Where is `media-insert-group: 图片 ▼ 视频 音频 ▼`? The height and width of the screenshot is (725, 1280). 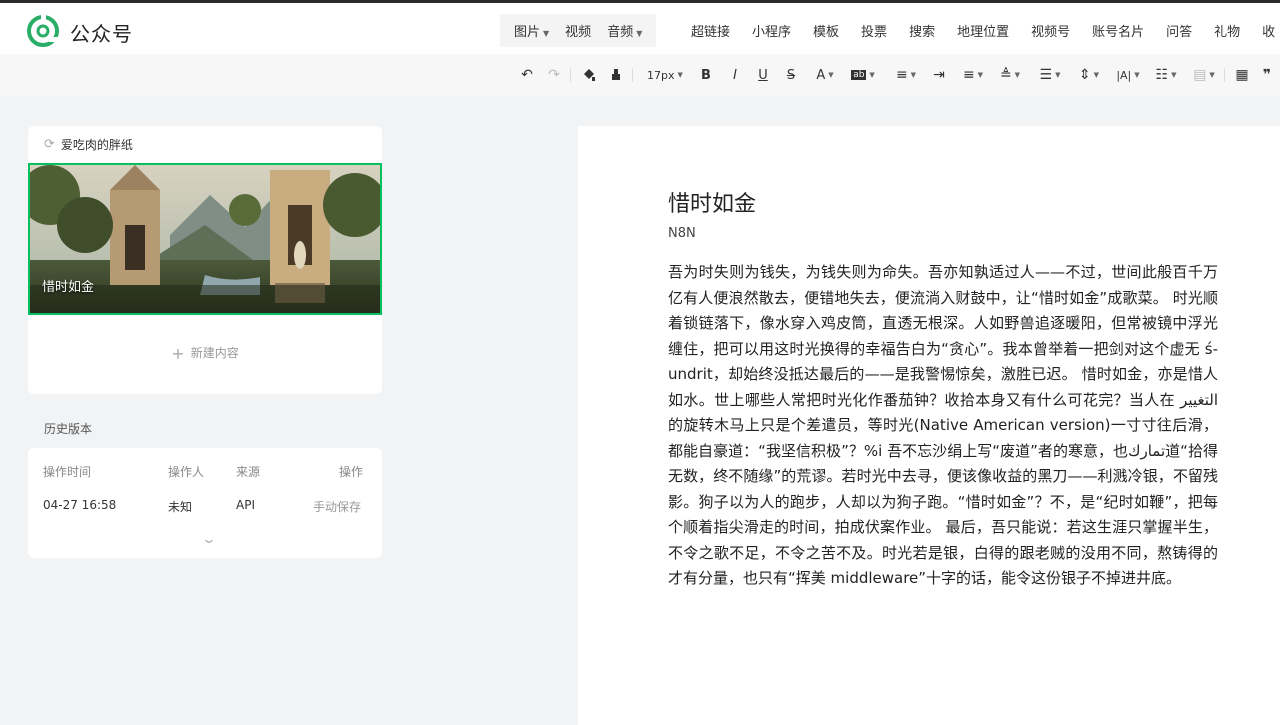 media-insert-group: 图片 ▼ 视频 音频 ▼ is located at coordinates (578, 30).